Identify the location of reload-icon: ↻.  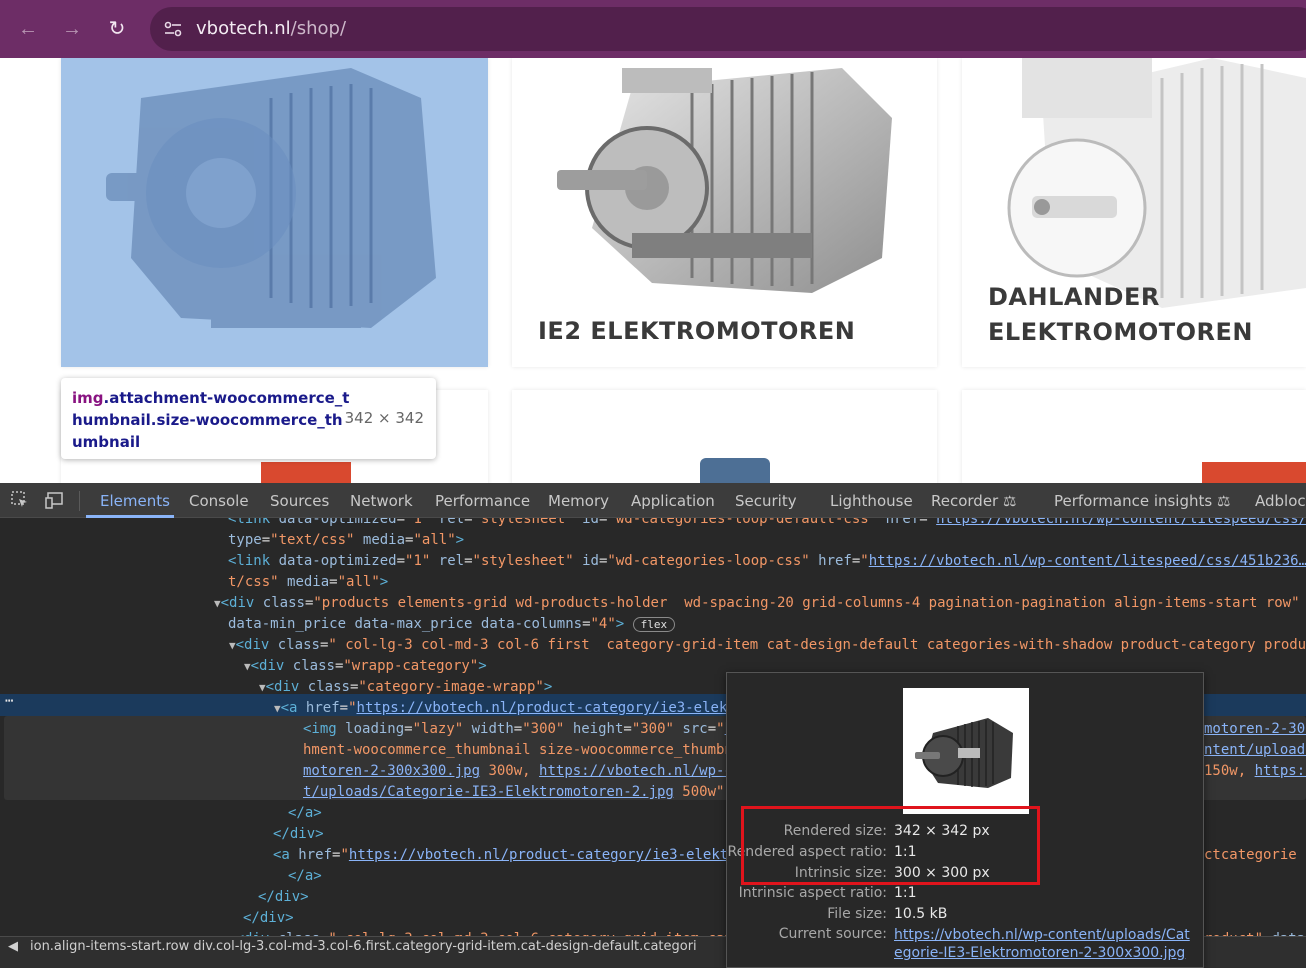
(117, 29).